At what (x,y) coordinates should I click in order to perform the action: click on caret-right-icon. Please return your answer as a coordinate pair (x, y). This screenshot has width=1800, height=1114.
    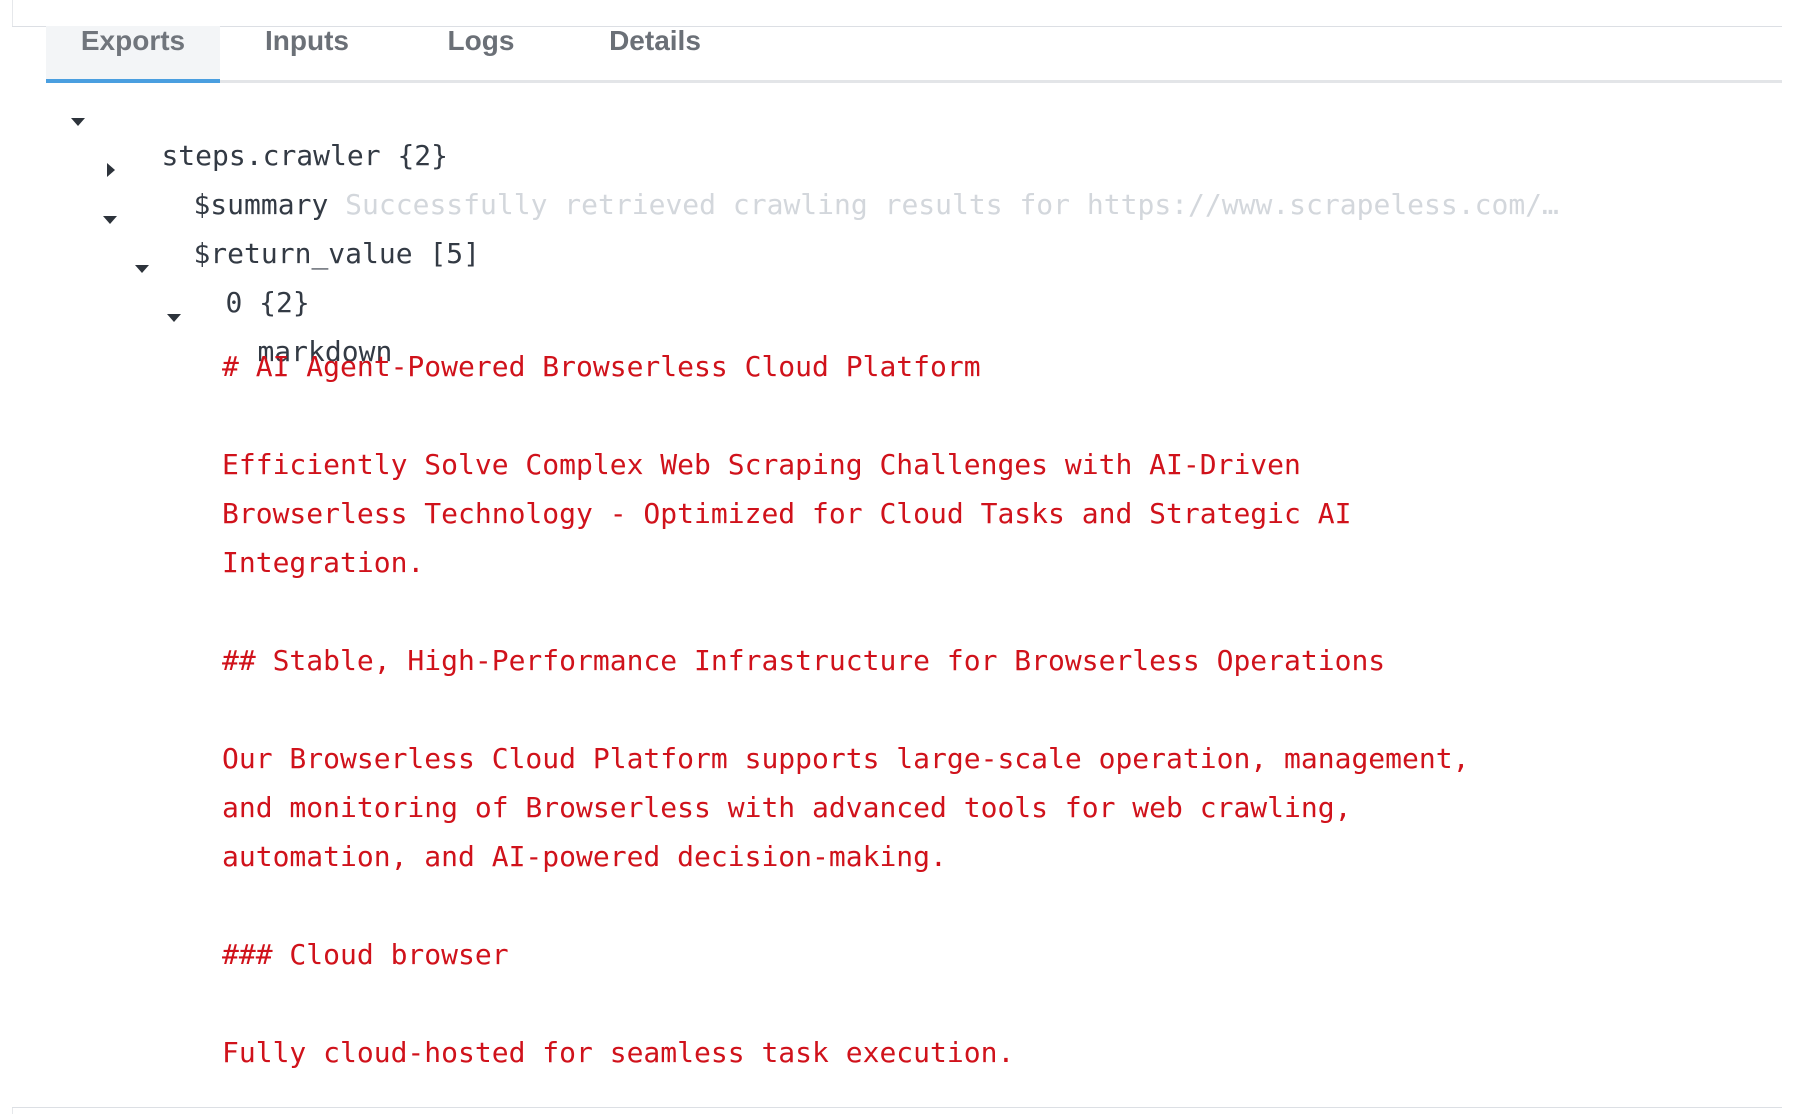
    Looking at the image, I should click on (111, 170).